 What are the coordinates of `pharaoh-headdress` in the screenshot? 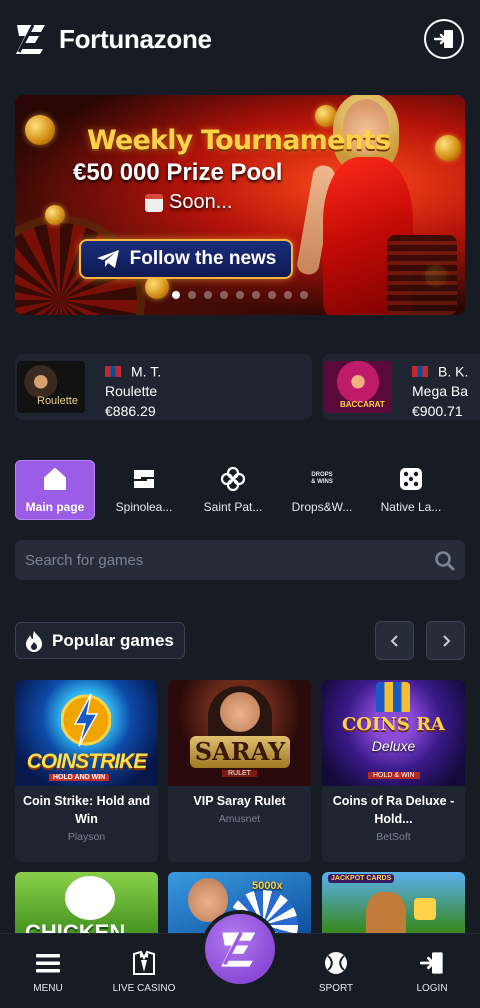 It's located at (393, 697).